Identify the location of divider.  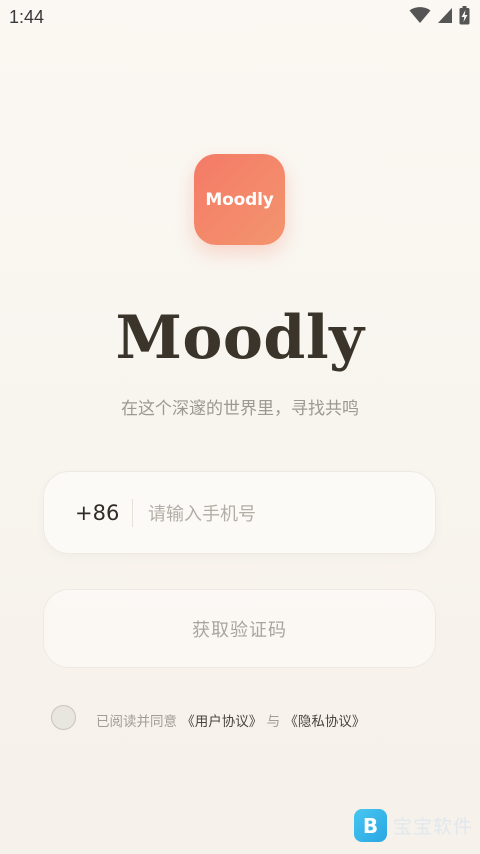
(132, 513).